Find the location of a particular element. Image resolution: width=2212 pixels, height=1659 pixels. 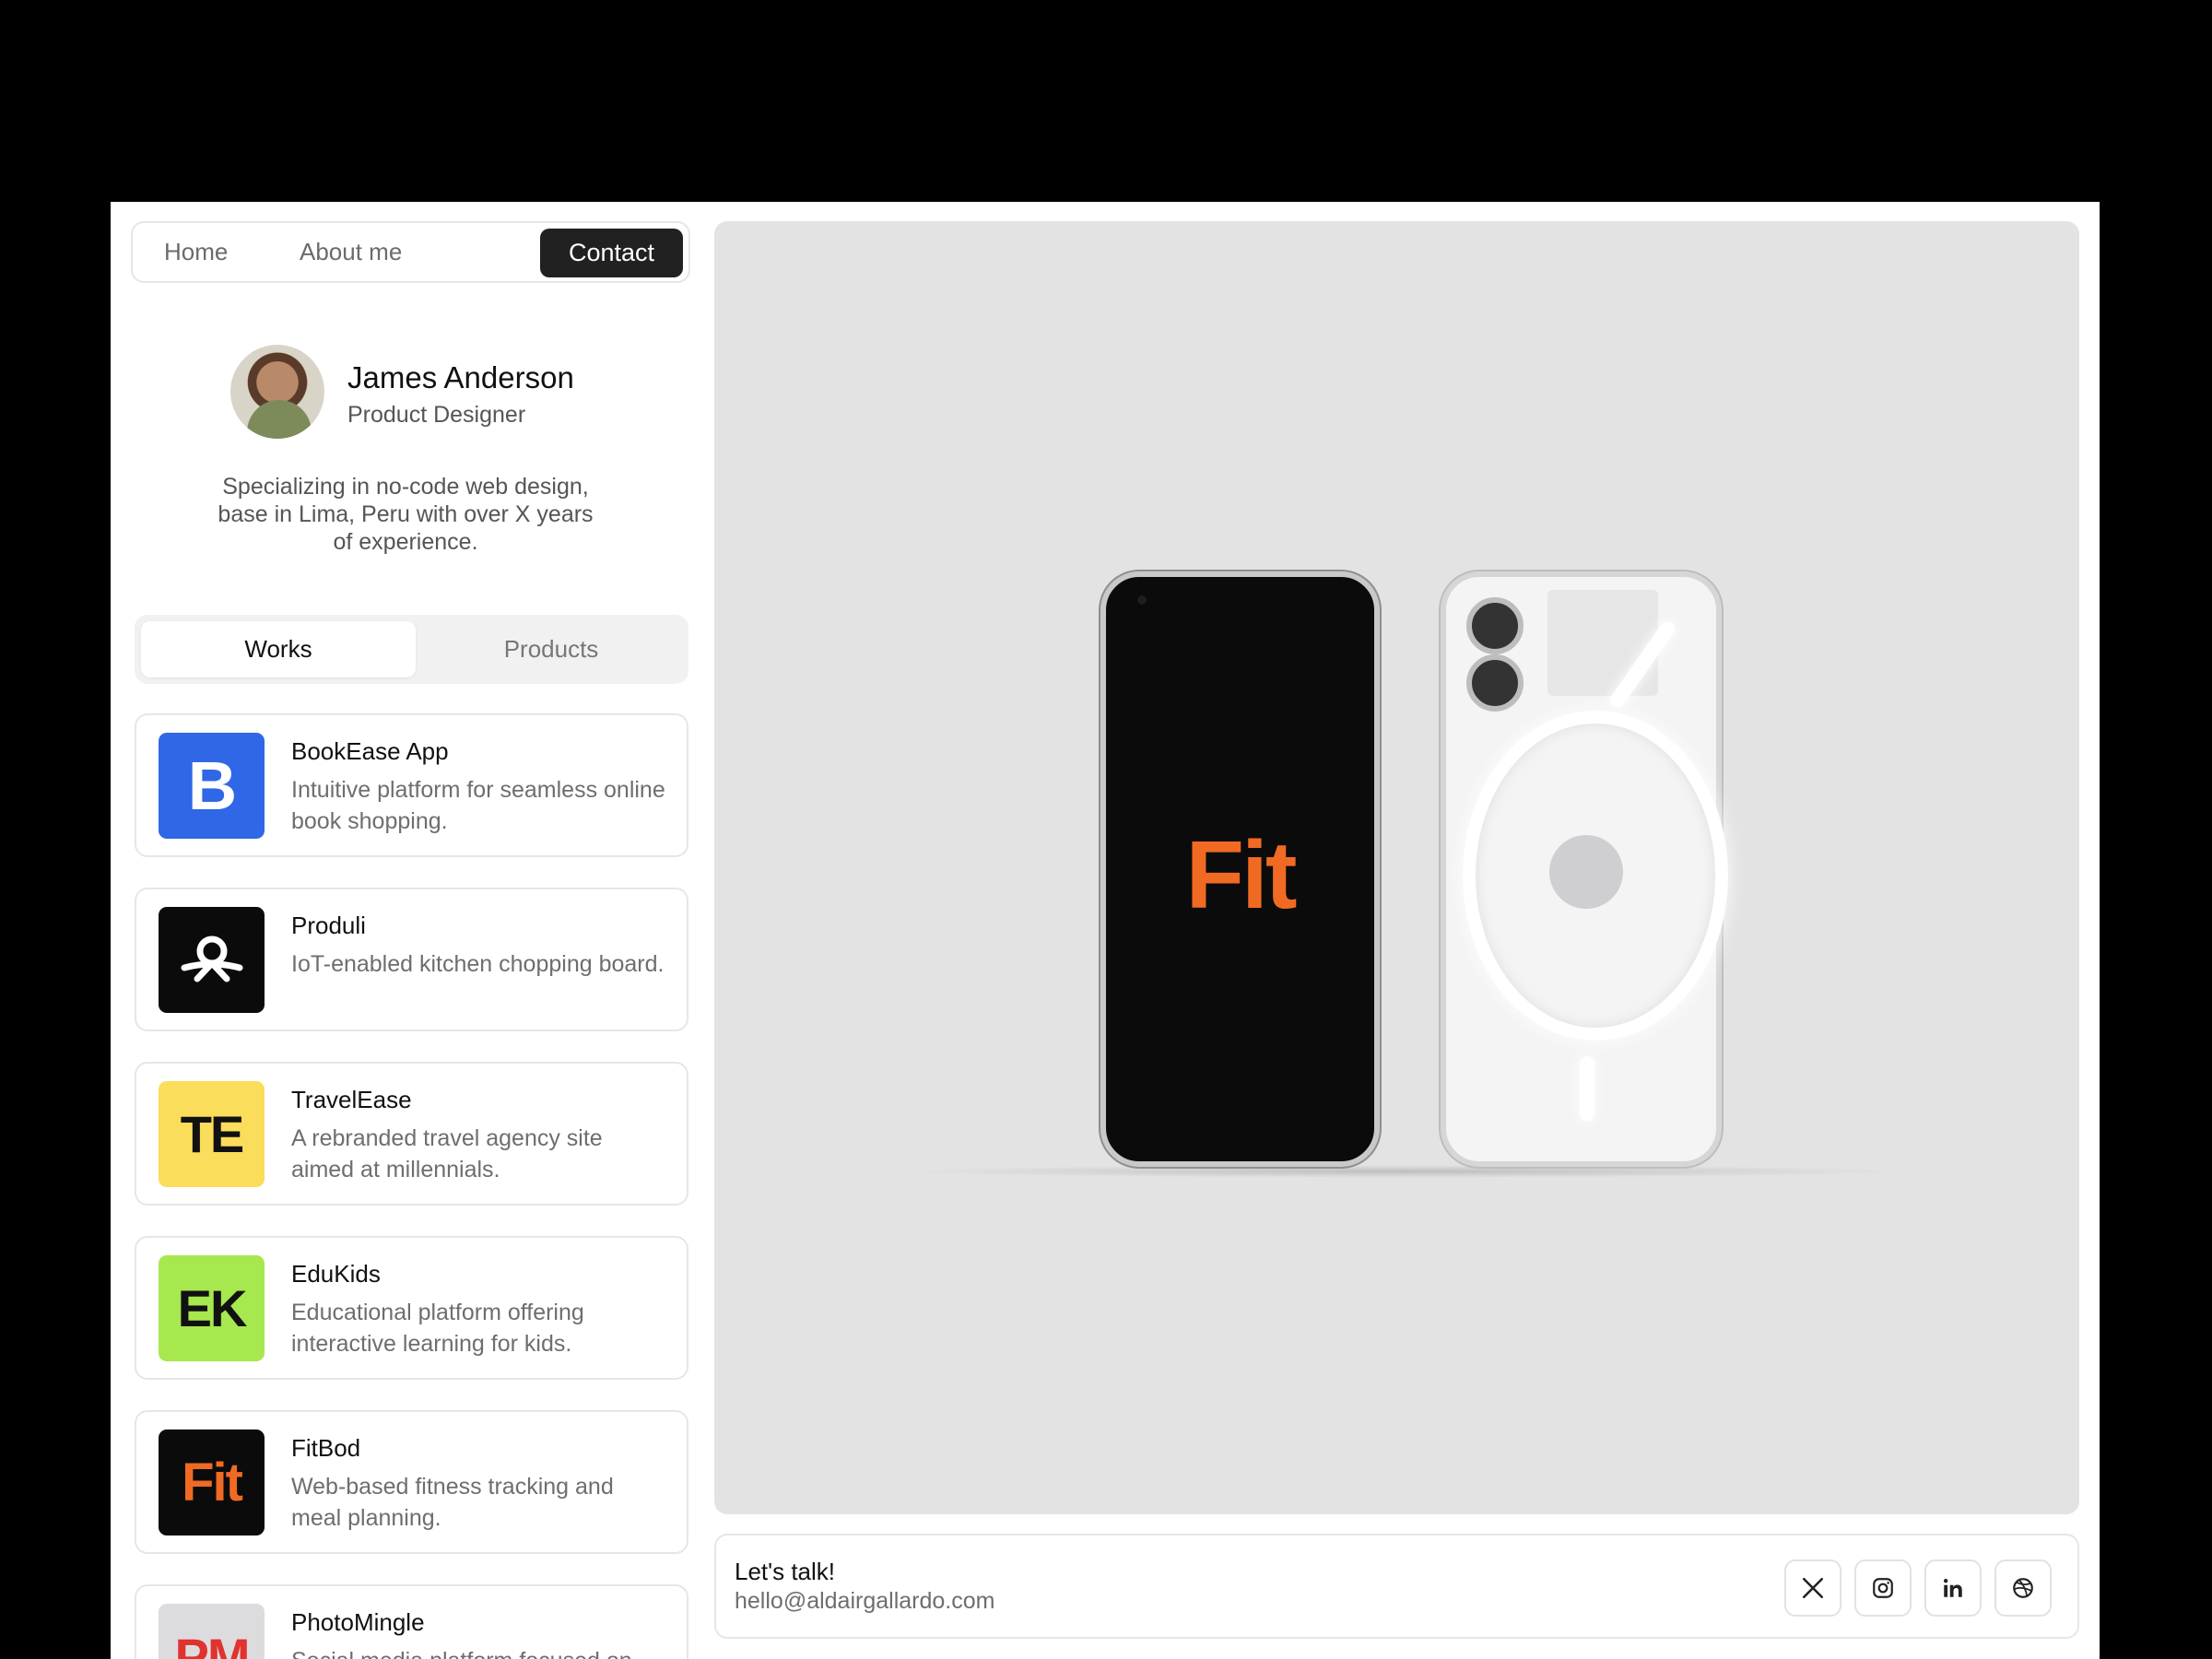

x-icon is located at coordinates (1813, 1588).